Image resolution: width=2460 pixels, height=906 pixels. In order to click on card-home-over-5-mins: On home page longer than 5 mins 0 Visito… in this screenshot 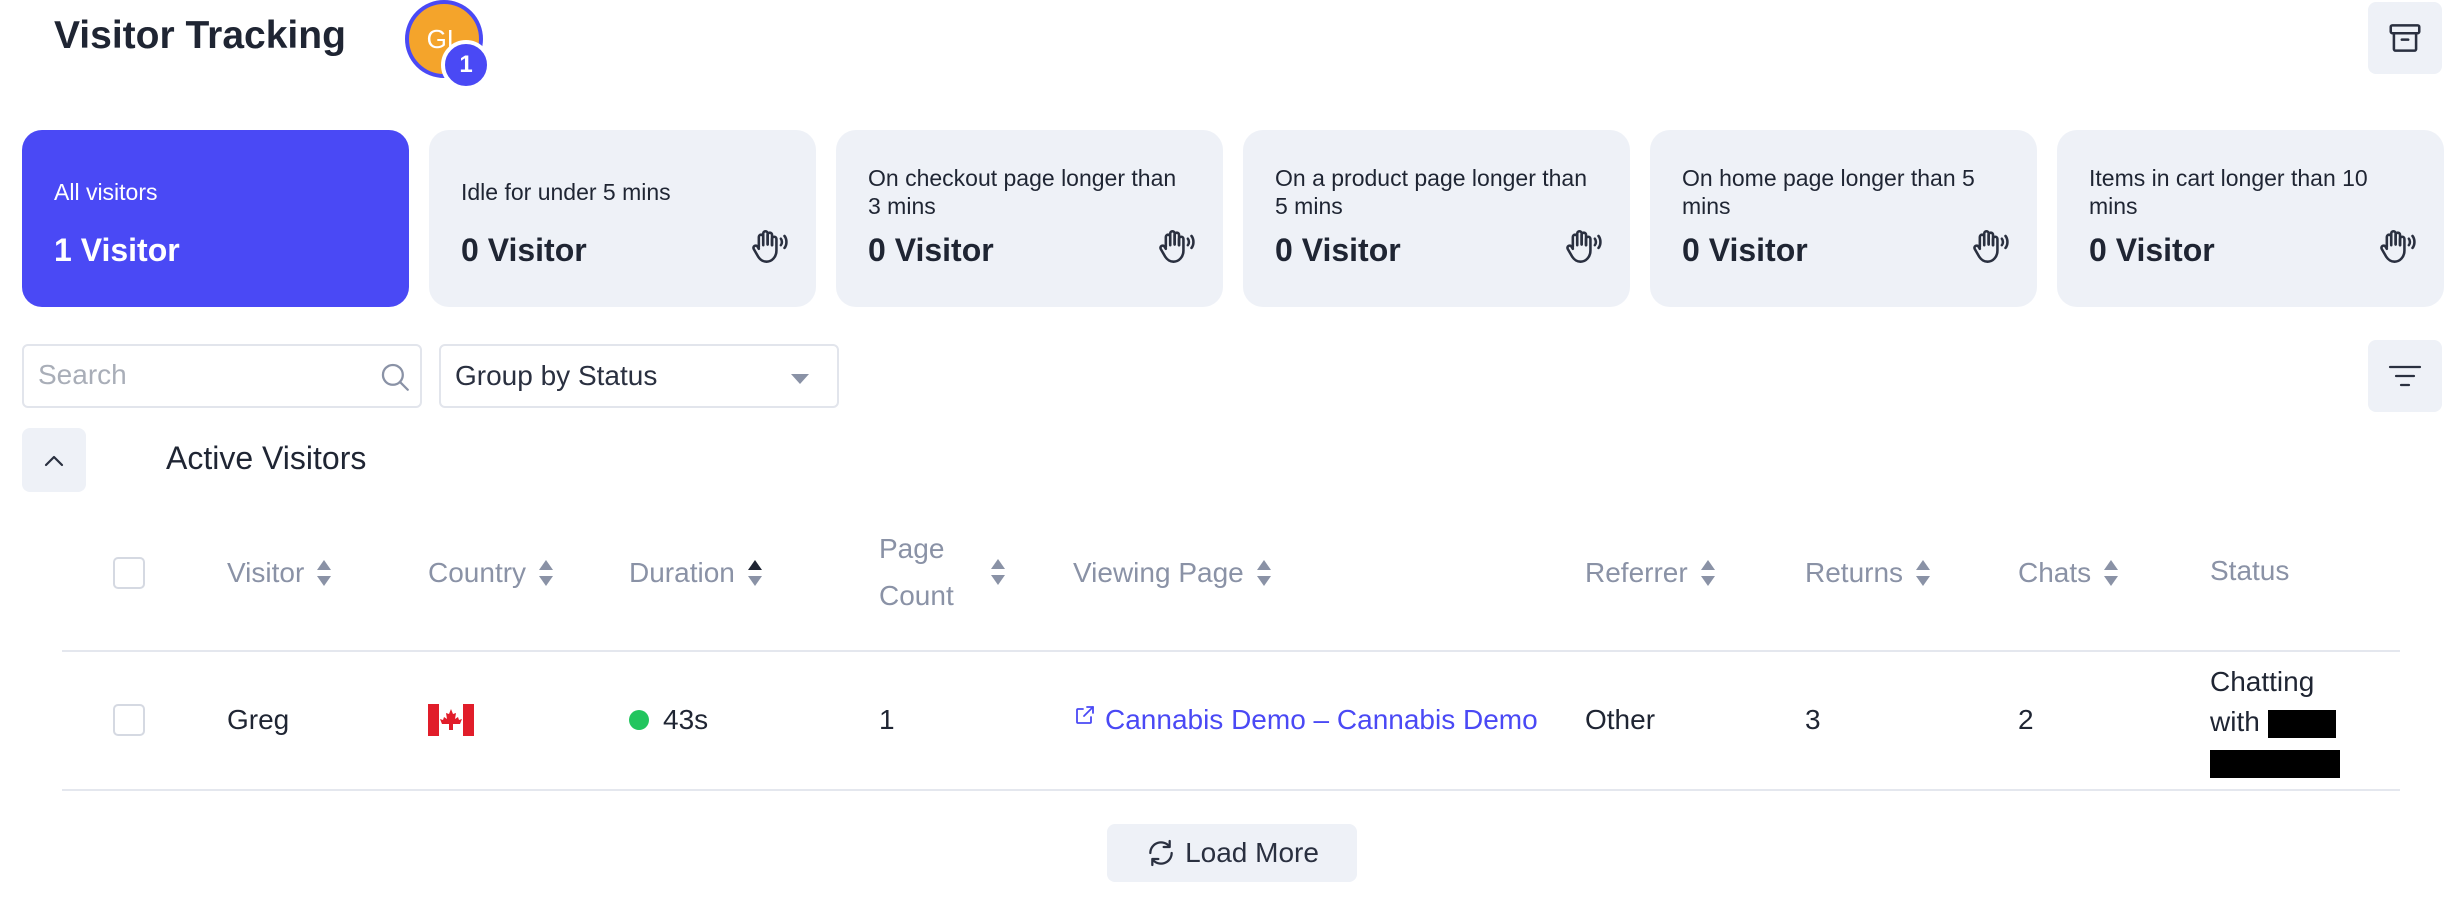, I will do `click(1843, 218)`.